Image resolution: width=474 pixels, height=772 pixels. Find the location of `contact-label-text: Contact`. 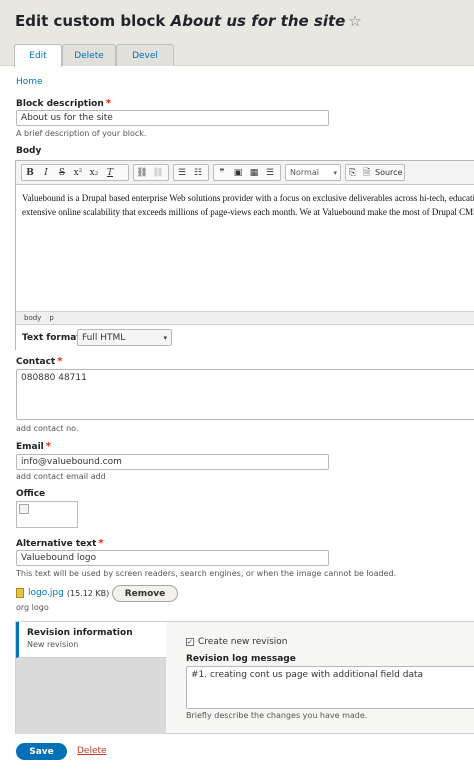

contact-label-text: Contact is located at coordinates (36, 362).